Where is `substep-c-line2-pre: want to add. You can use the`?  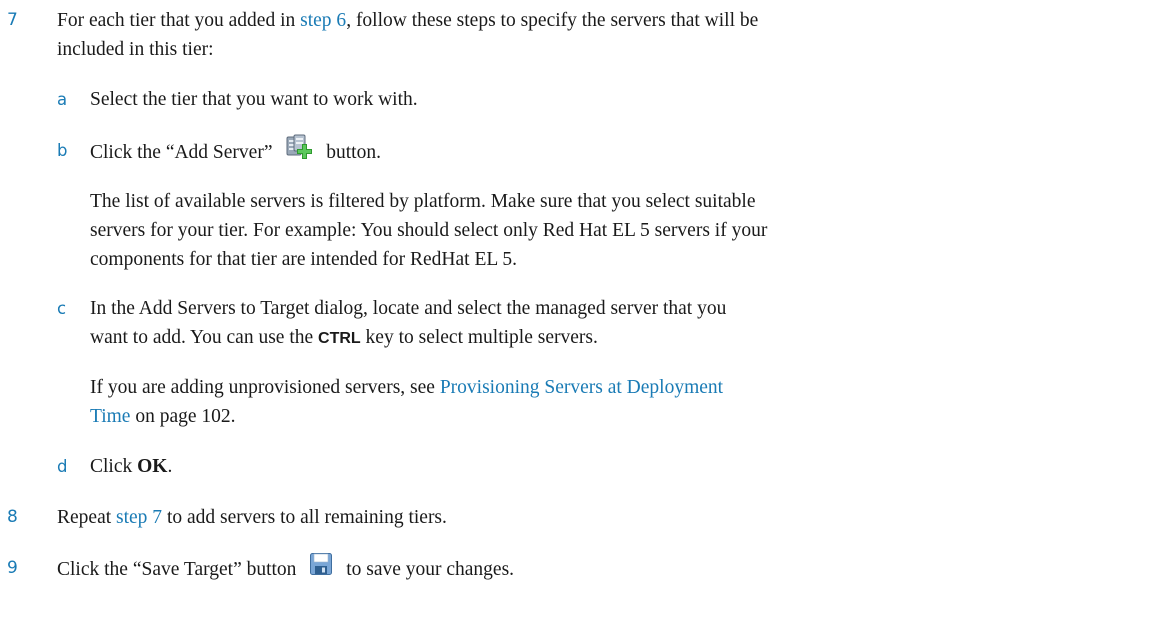 substep-c-line2-pre: want to add. You can use the is located at coordinates (204, 337).